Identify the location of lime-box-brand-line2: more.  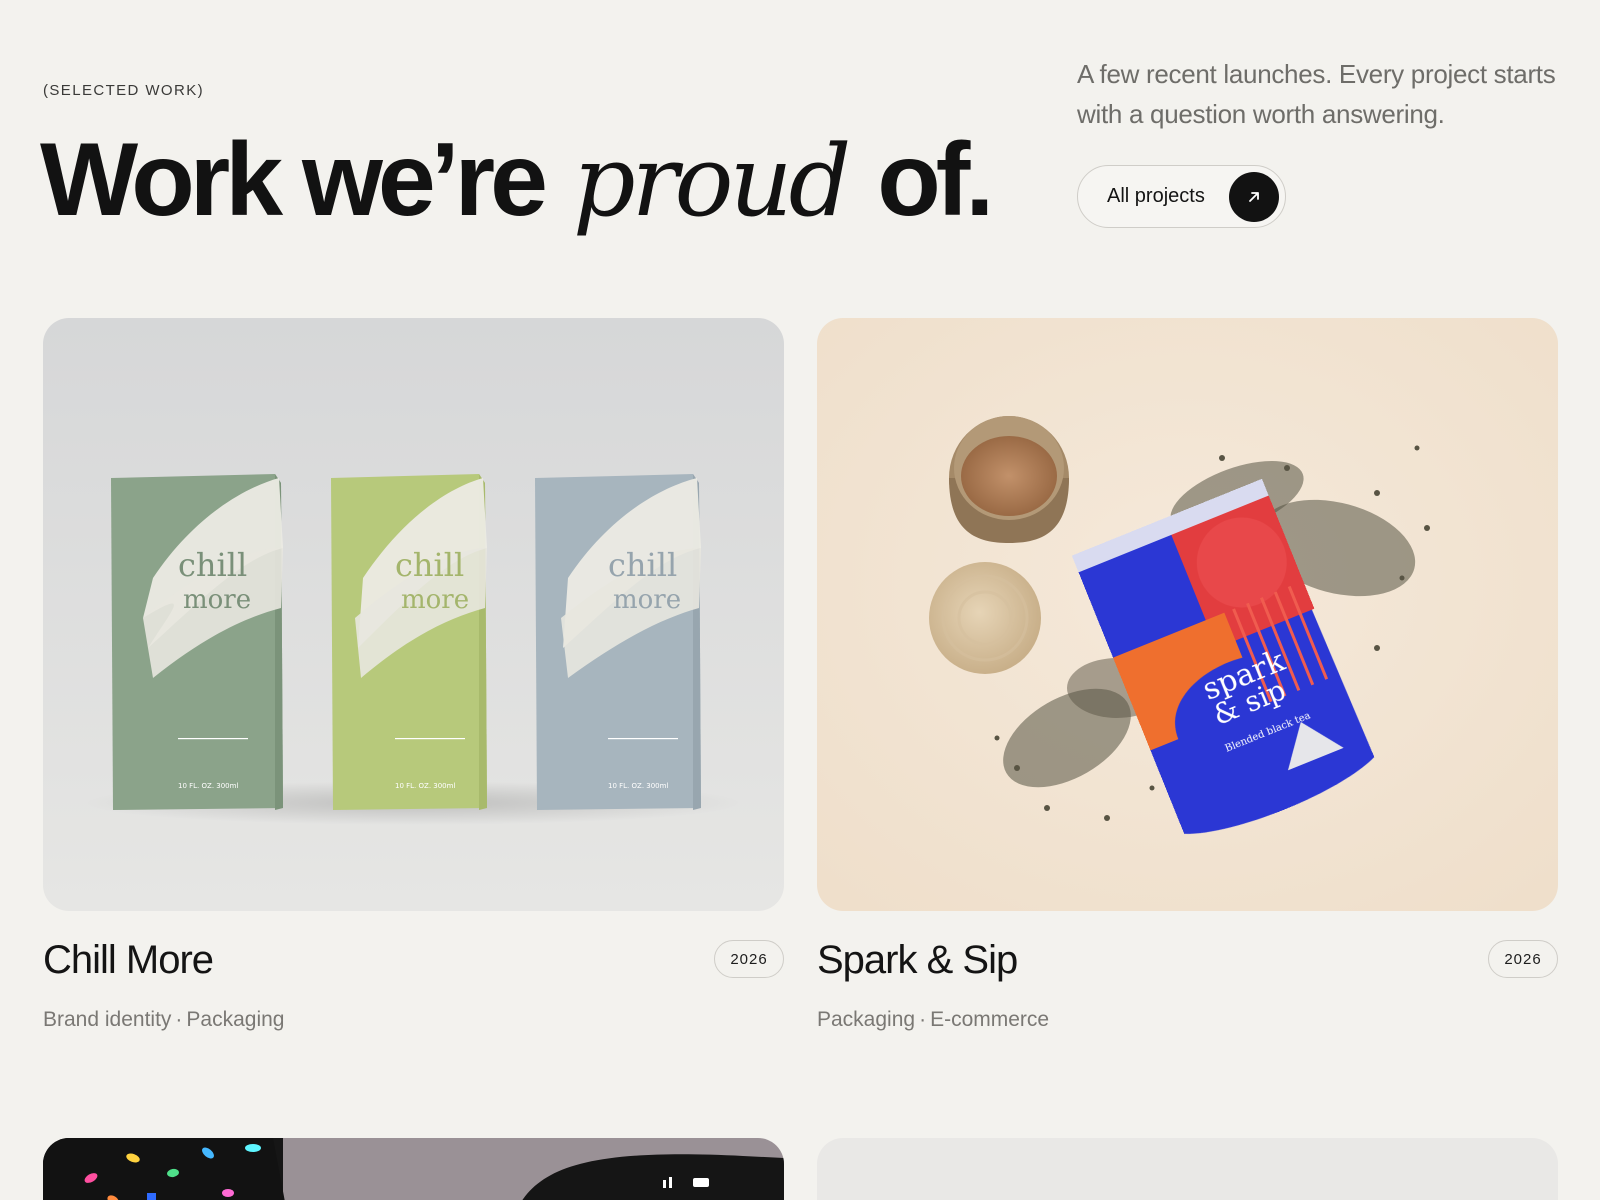
(435, 600).